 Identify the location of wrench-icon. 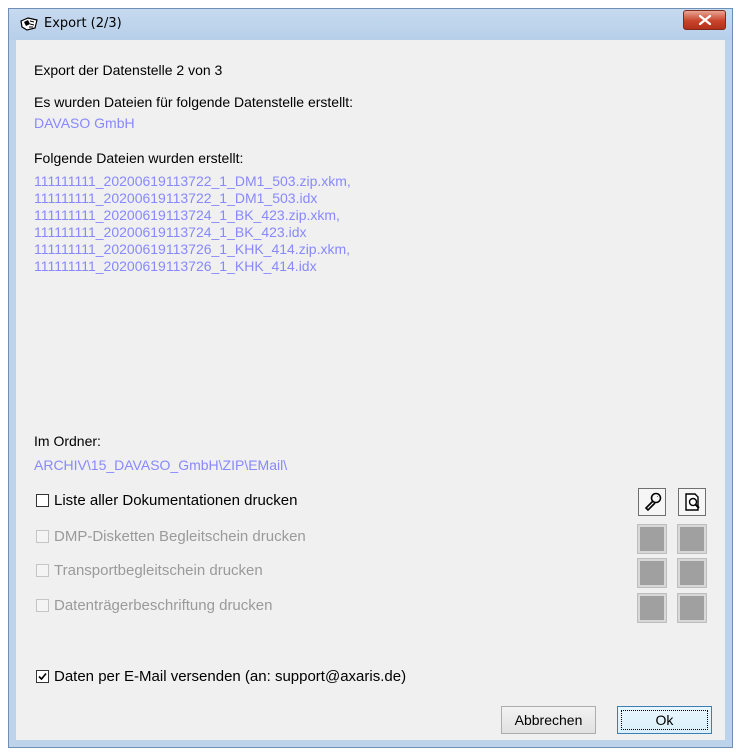
(653, 502).